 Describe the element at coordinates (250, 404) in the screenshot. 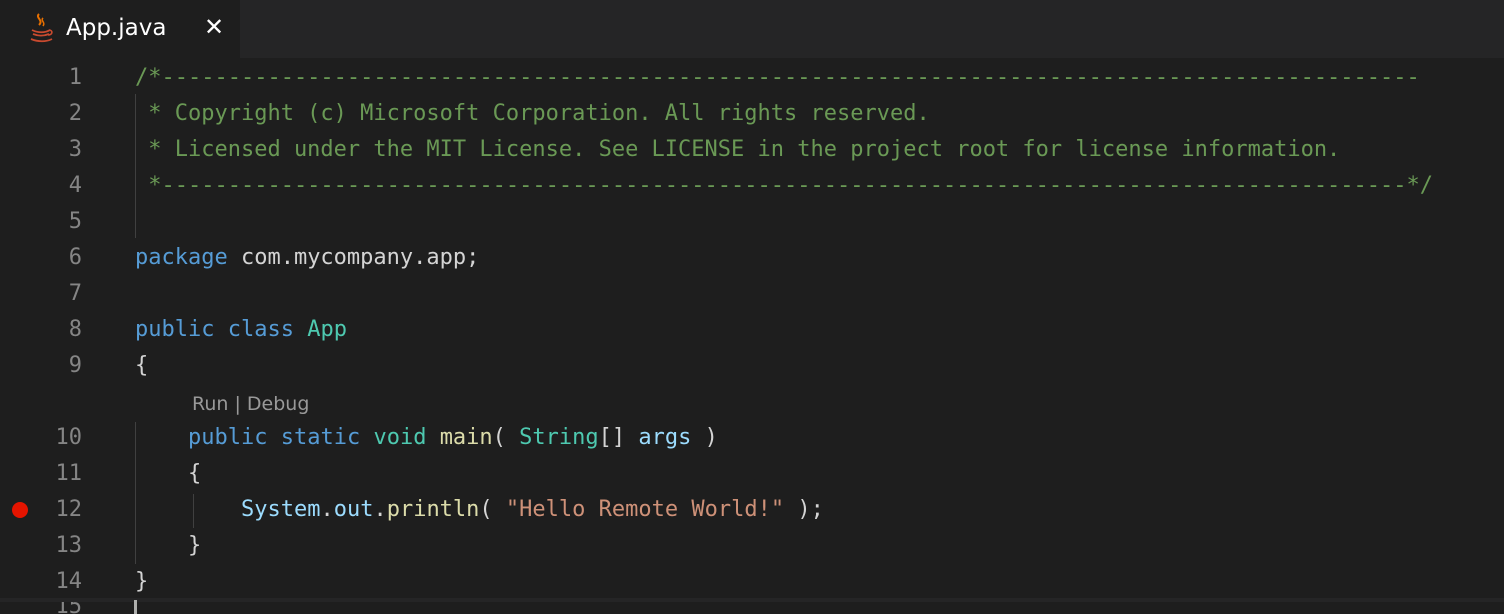

I see `codelens-run-debug: Run | Debug` at that location.